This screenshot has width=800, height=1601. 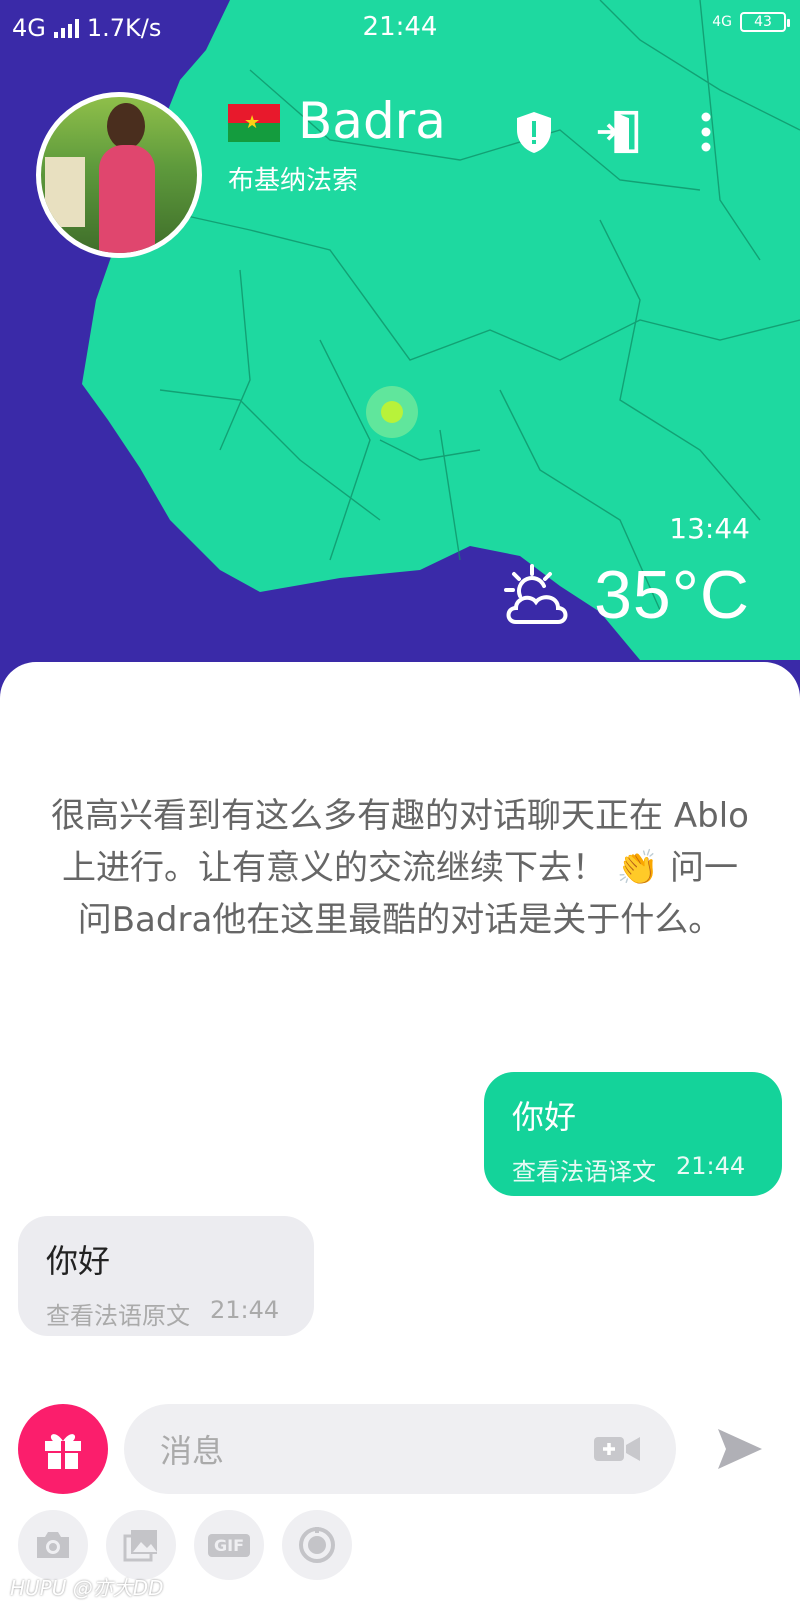 What do you see at coordinates (372, 121) in the screenshot?
I see `profile-name: Badra` at bounding box center [372, 121].